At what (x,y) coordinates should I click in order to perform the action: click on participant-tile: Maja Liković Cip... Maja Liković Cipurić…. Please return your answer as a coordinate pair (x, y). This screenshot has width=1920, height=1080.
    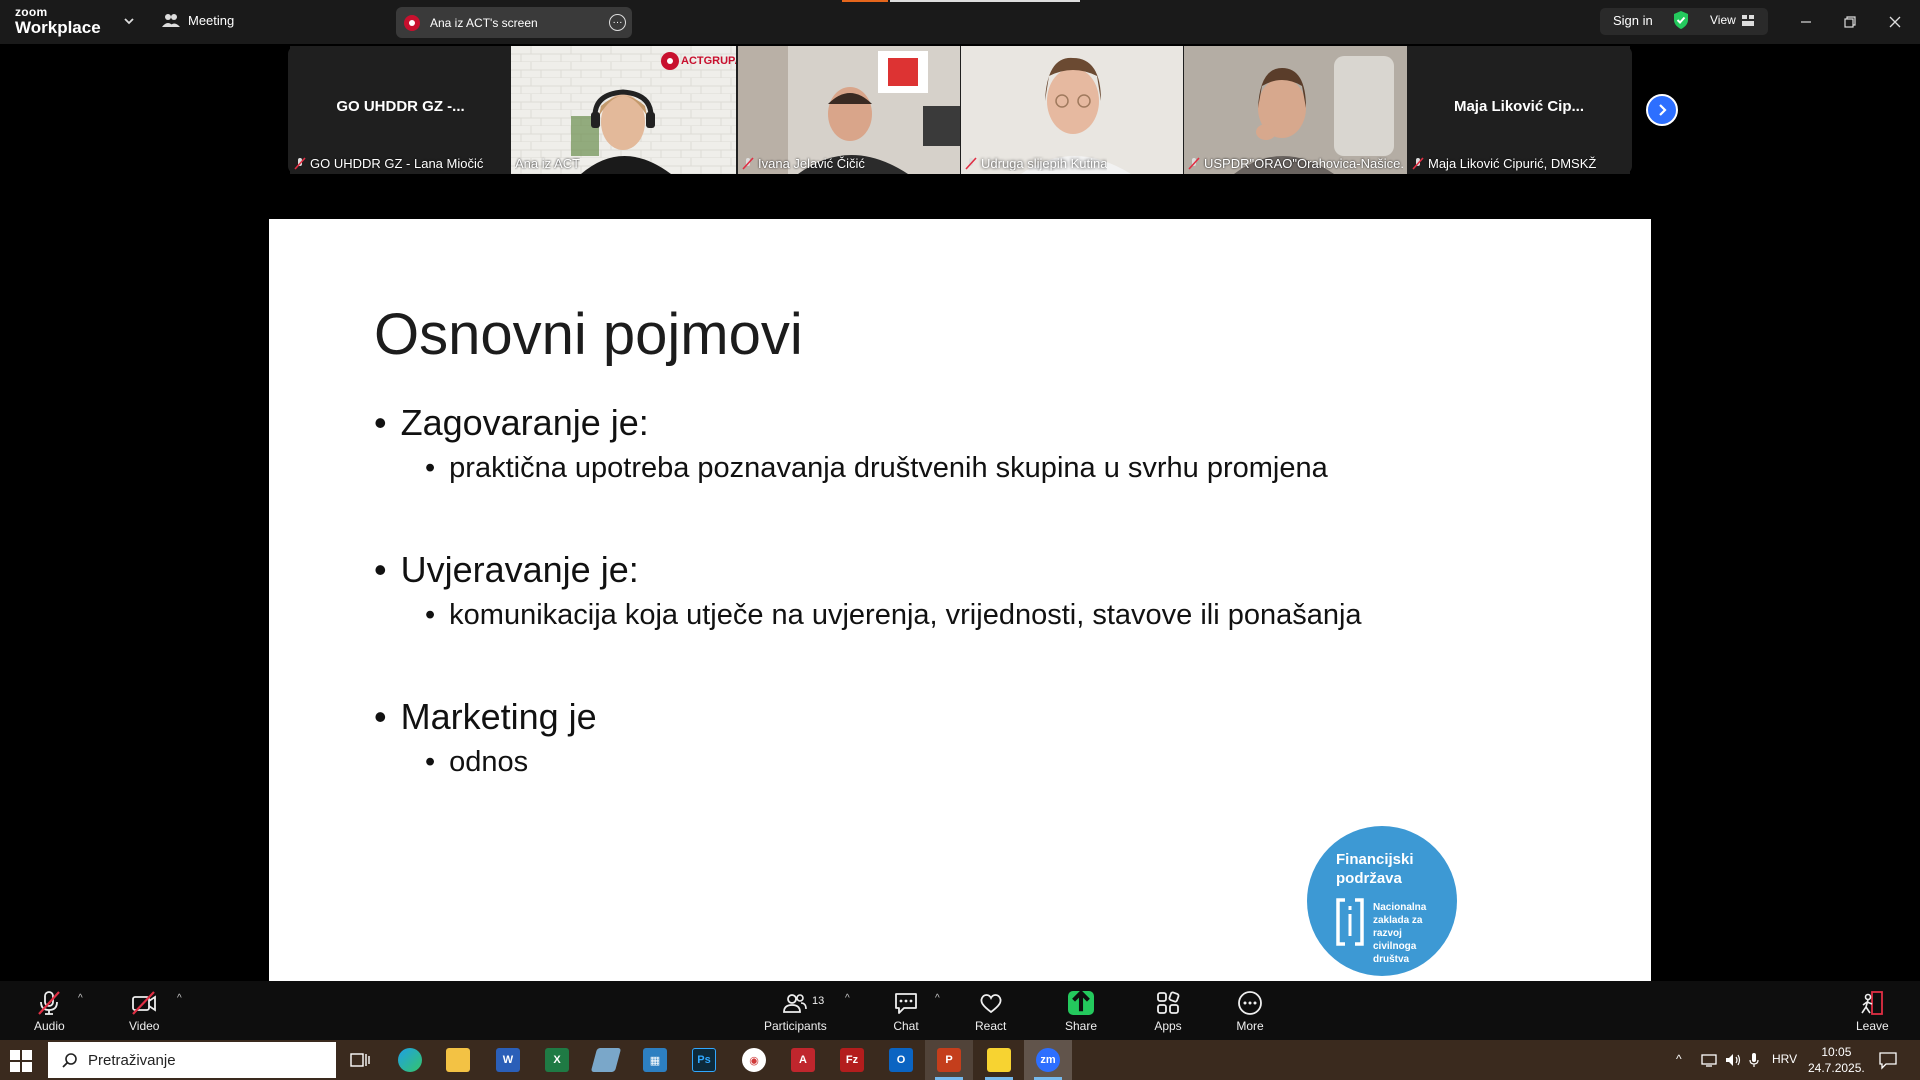
    Looking at the image, I should click on (1519, 110).